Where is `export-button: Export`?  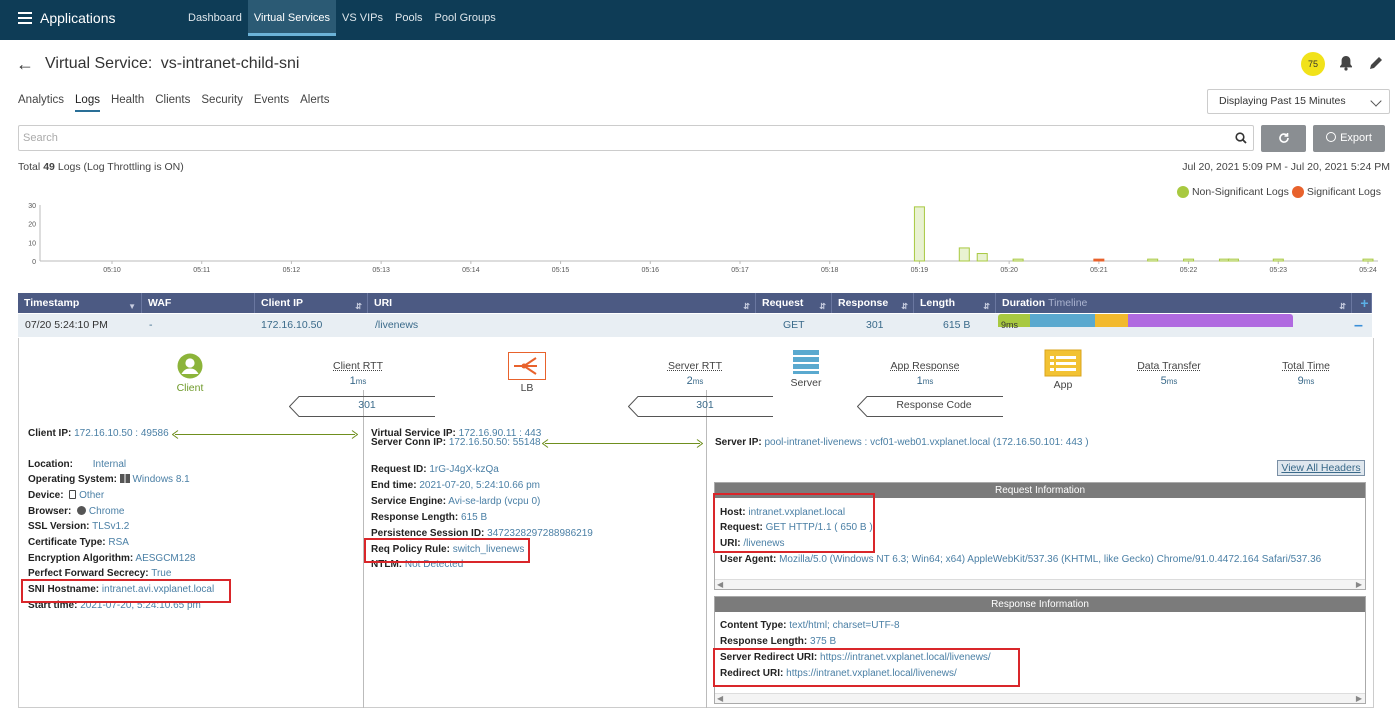
export-button: Export is located at coordinates (1349, 138).